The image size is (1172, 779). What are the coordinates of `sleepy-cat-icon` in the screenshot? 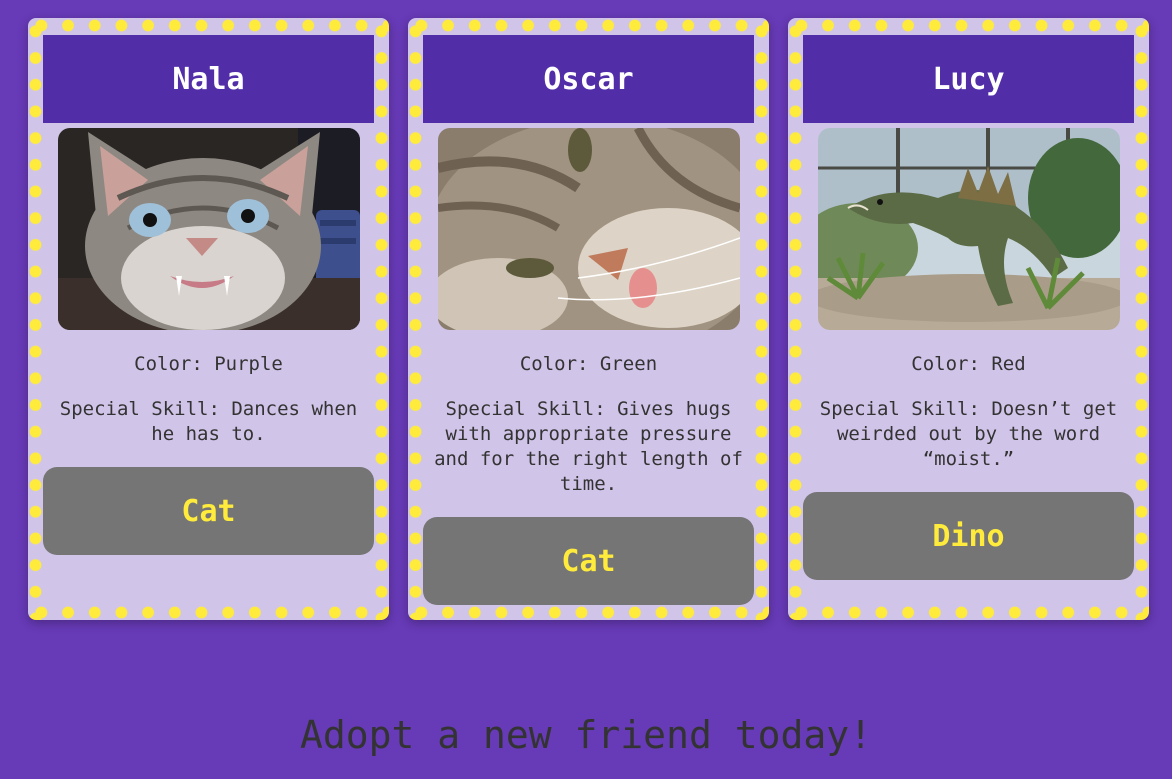 It's located at (588, 229).